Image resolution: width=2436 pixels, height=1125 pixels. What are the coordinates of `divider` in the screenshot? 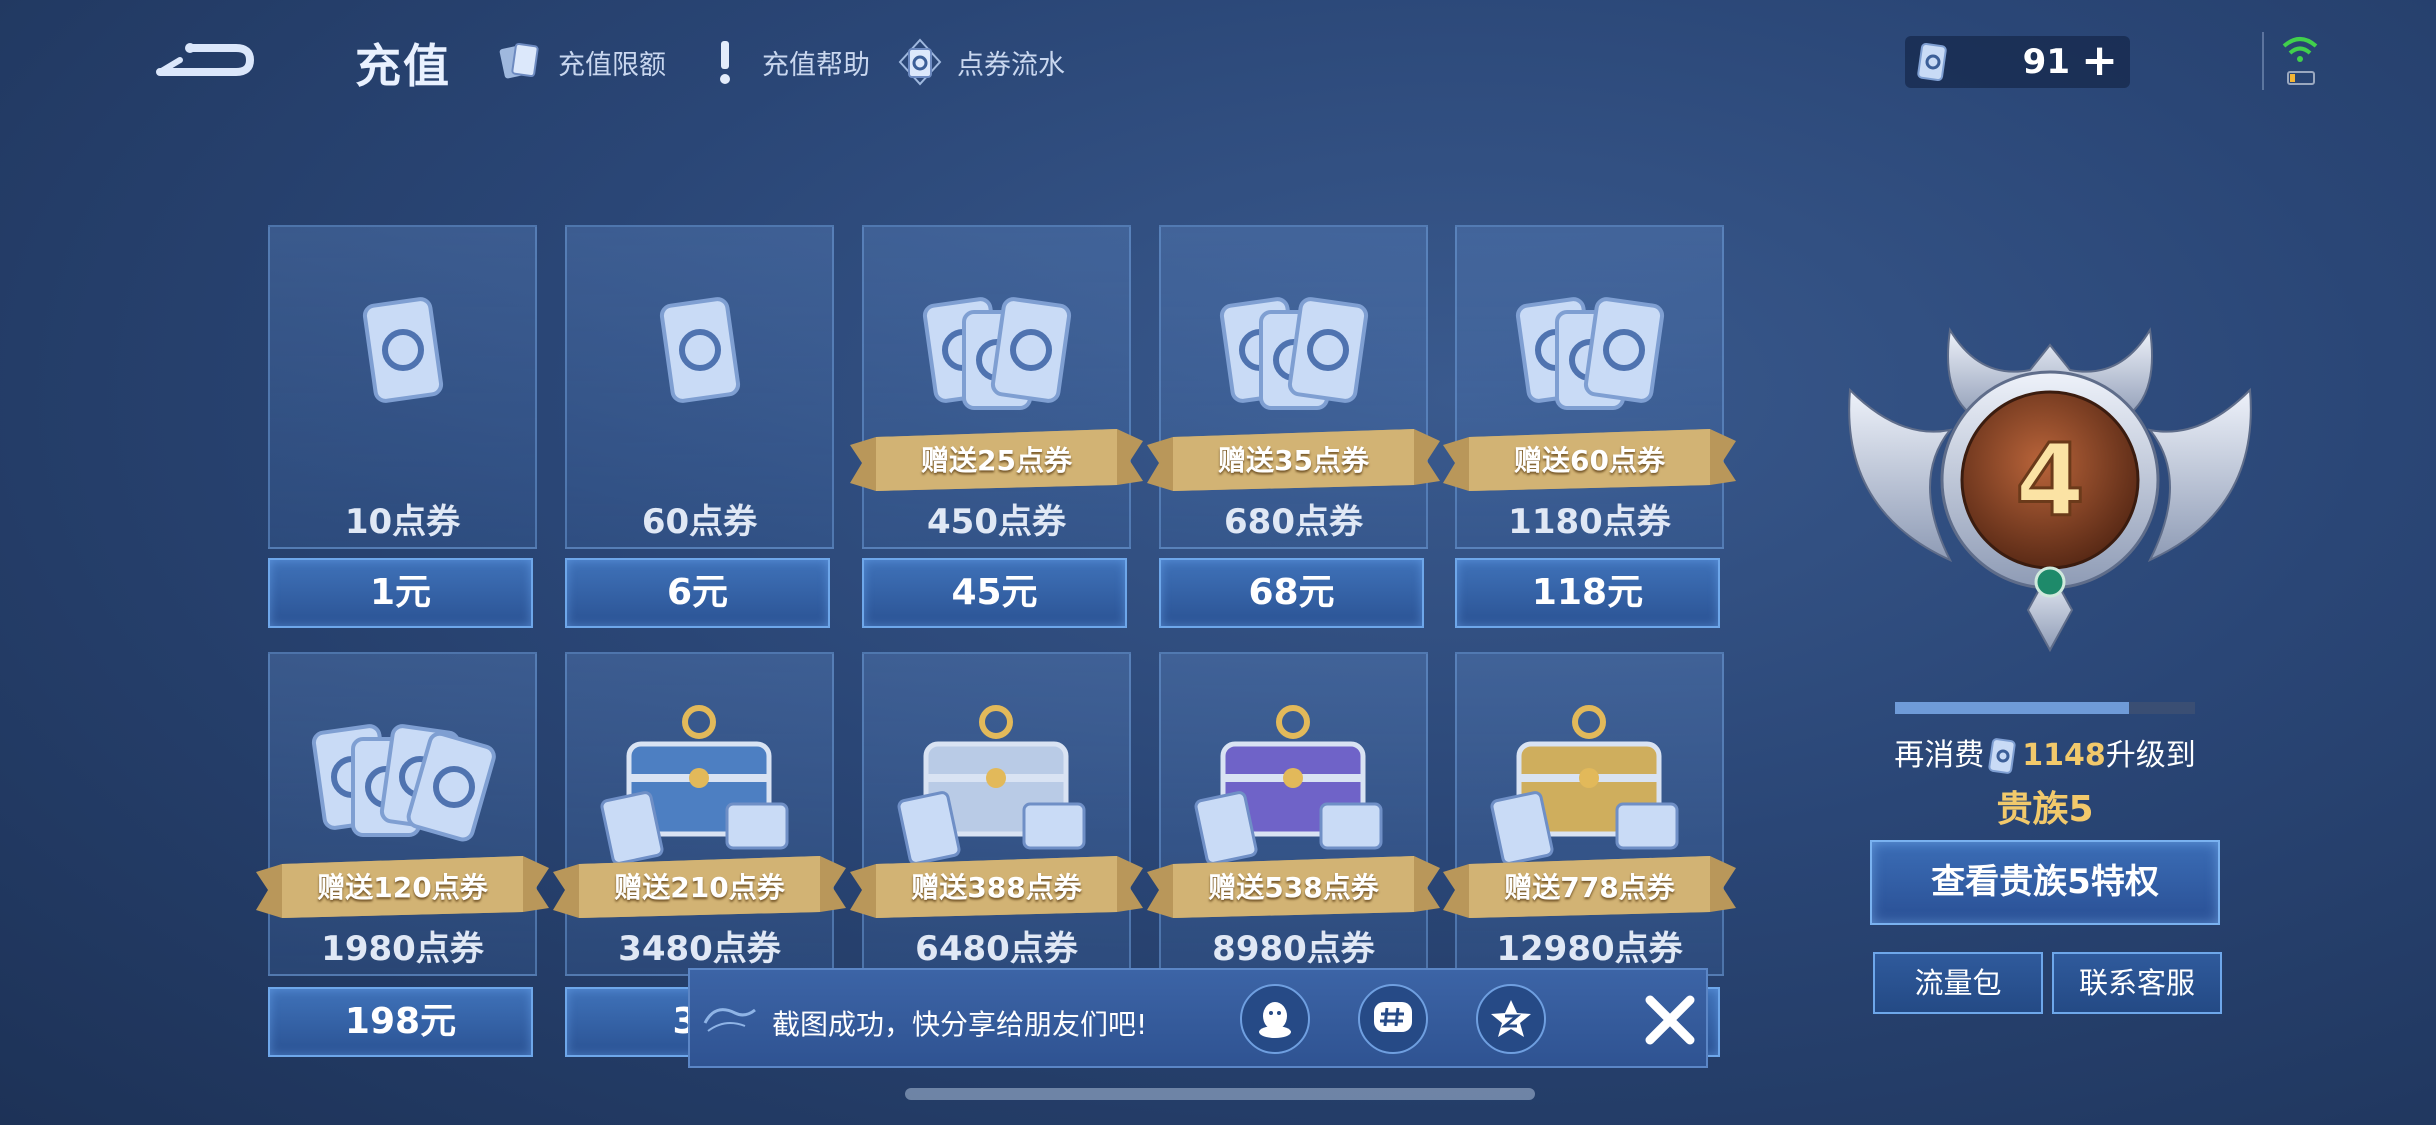 It's located at (2263, 61).